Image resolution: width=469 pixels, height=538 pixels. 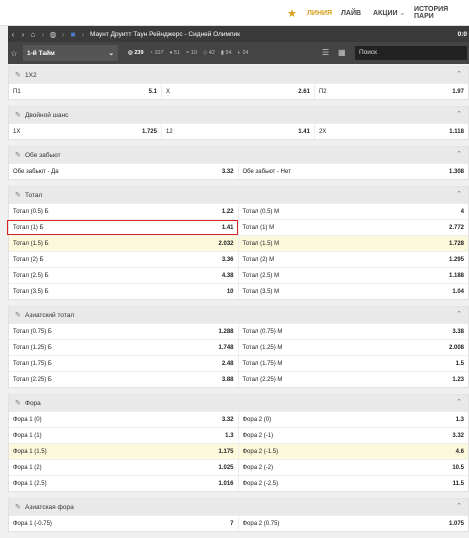 What do you see at coordinates (391, 131) in the screenshot?
I see `odds-cell: 2X 1.118` at bounding box center [391, 131].